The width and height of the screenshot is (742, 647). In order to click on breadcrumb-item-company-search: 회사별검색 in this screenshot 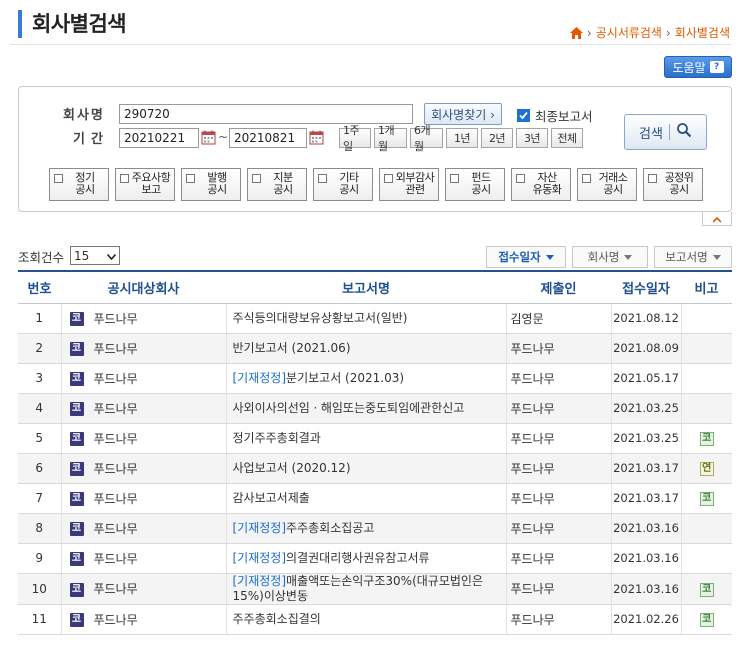, I will do `click(702, 32)`.